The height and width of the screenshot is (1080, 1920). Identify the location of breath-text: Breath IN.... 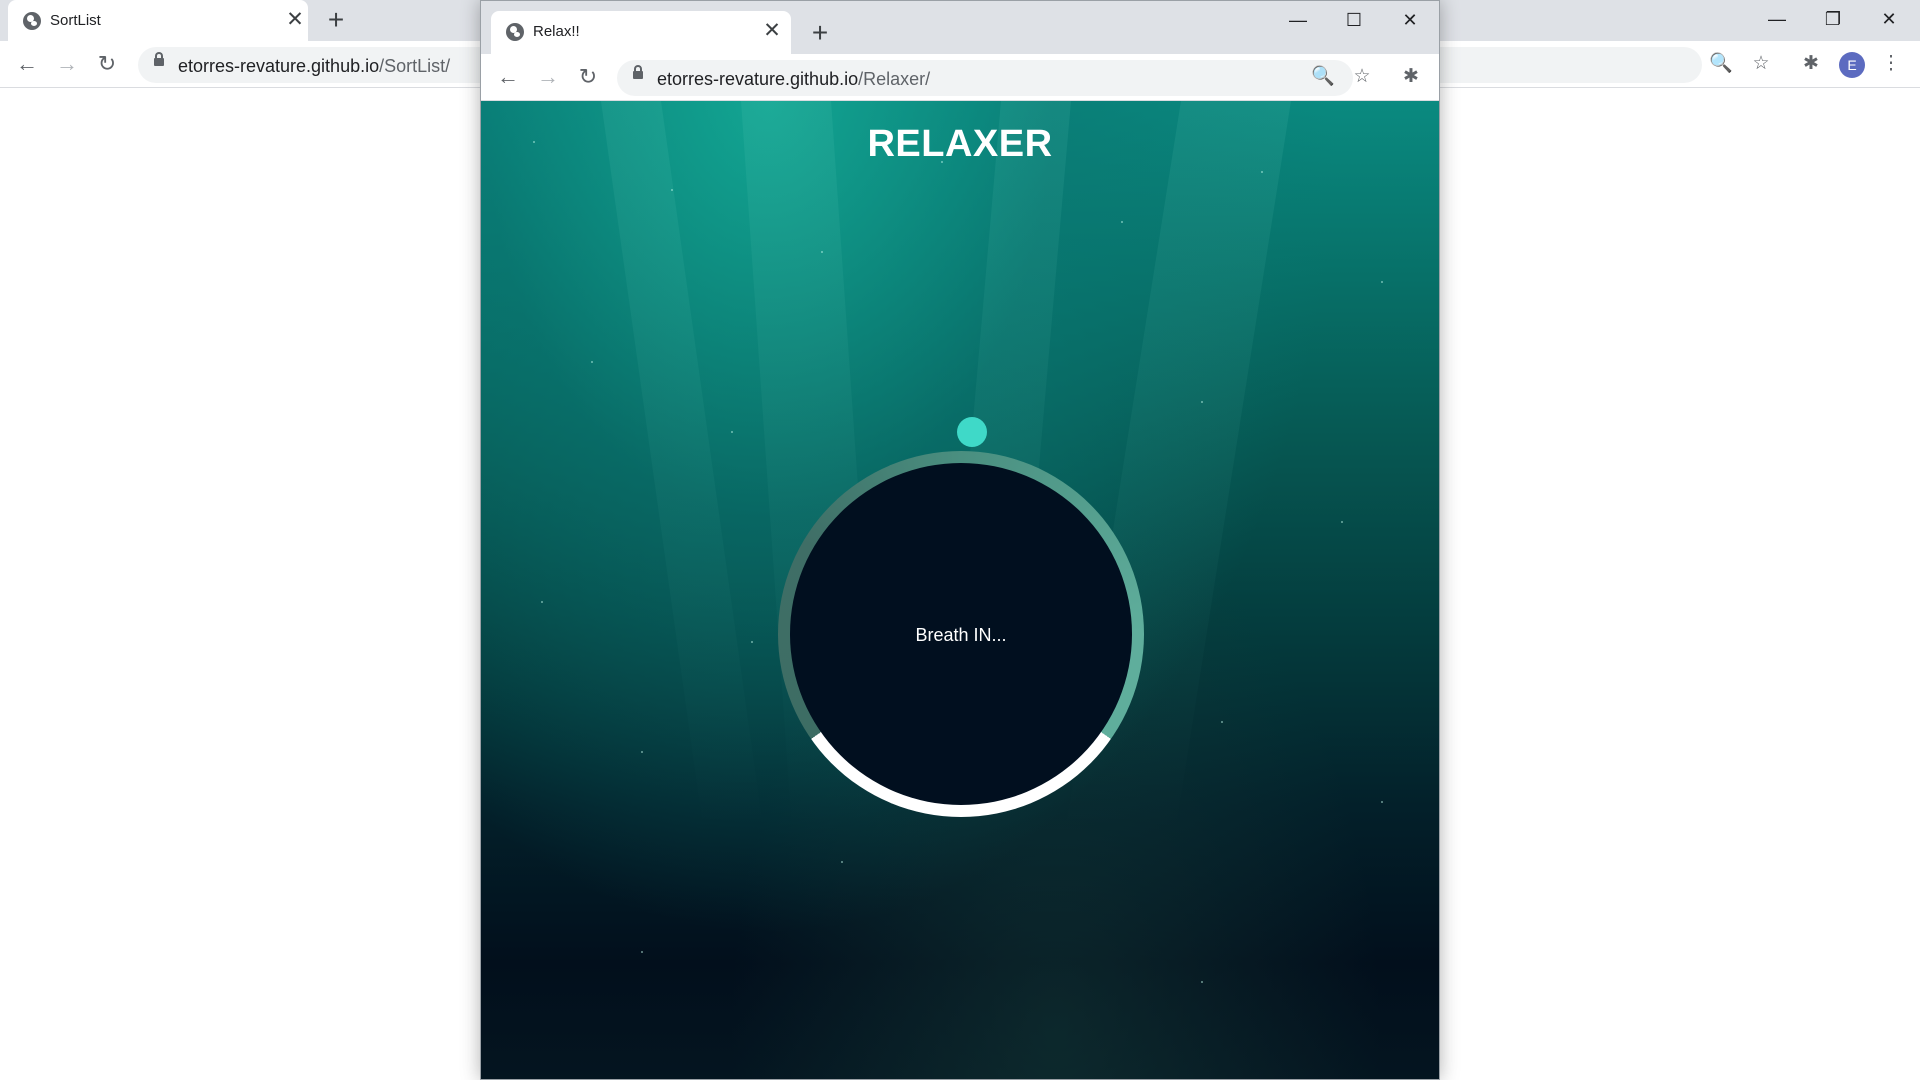
(961, 635).